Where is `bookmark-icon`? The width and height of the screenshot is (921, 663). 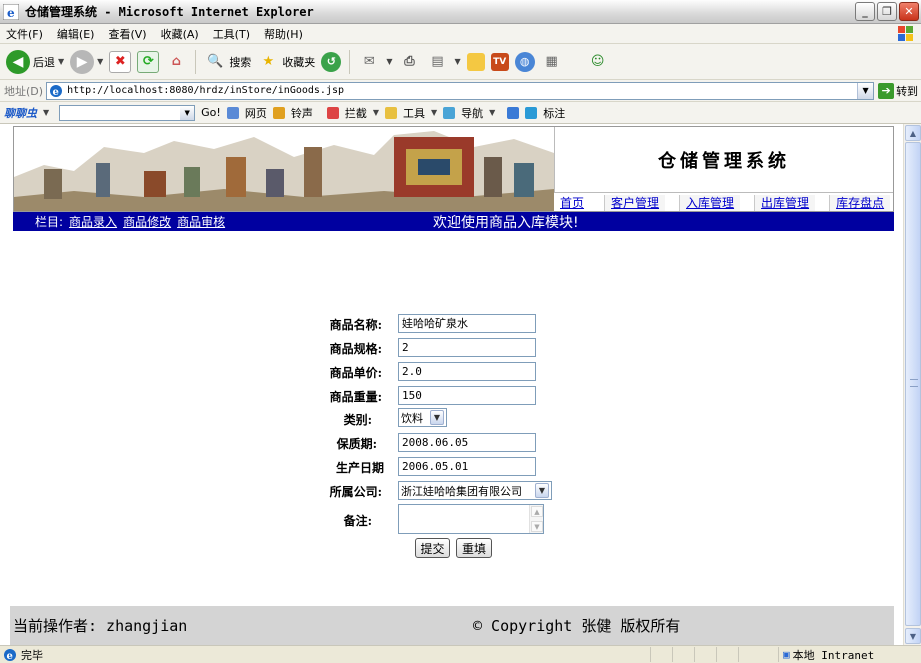 bookmark-icon is located at coordinates (513, 112).